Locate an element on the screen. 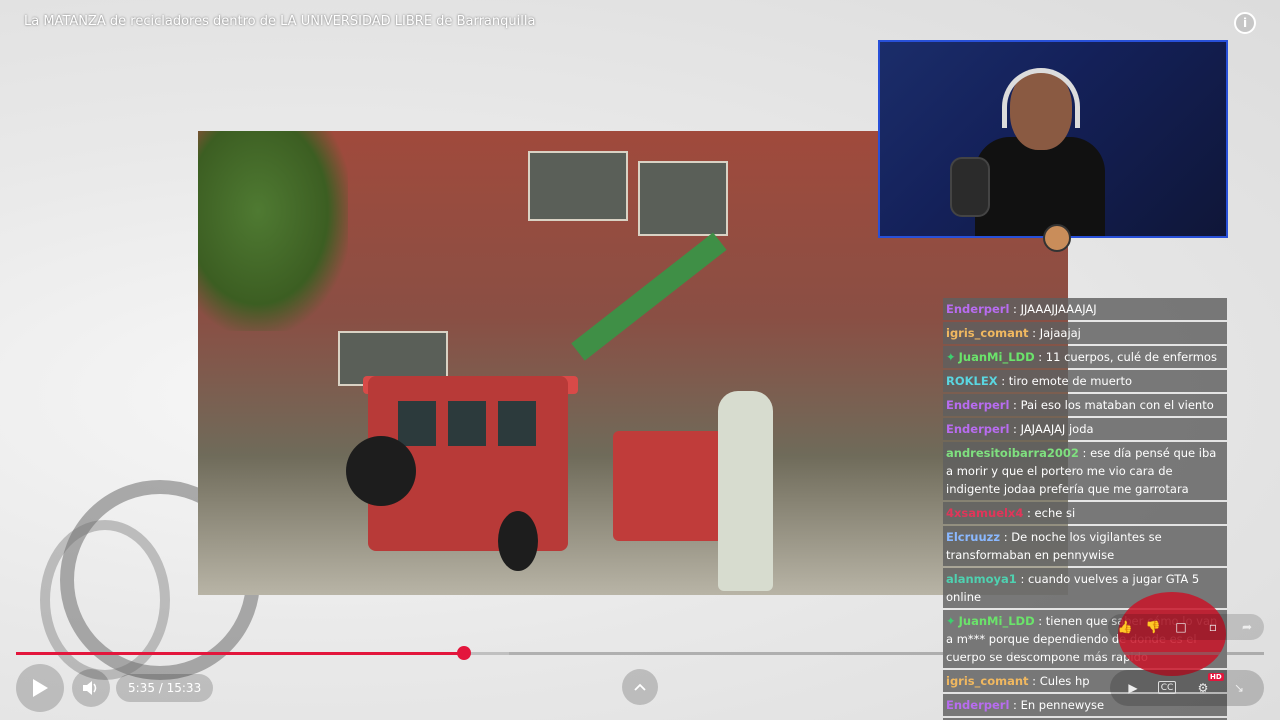 This screenshot has width=1280, height=720. video-scene-tree is located at coordinates (273, 231).